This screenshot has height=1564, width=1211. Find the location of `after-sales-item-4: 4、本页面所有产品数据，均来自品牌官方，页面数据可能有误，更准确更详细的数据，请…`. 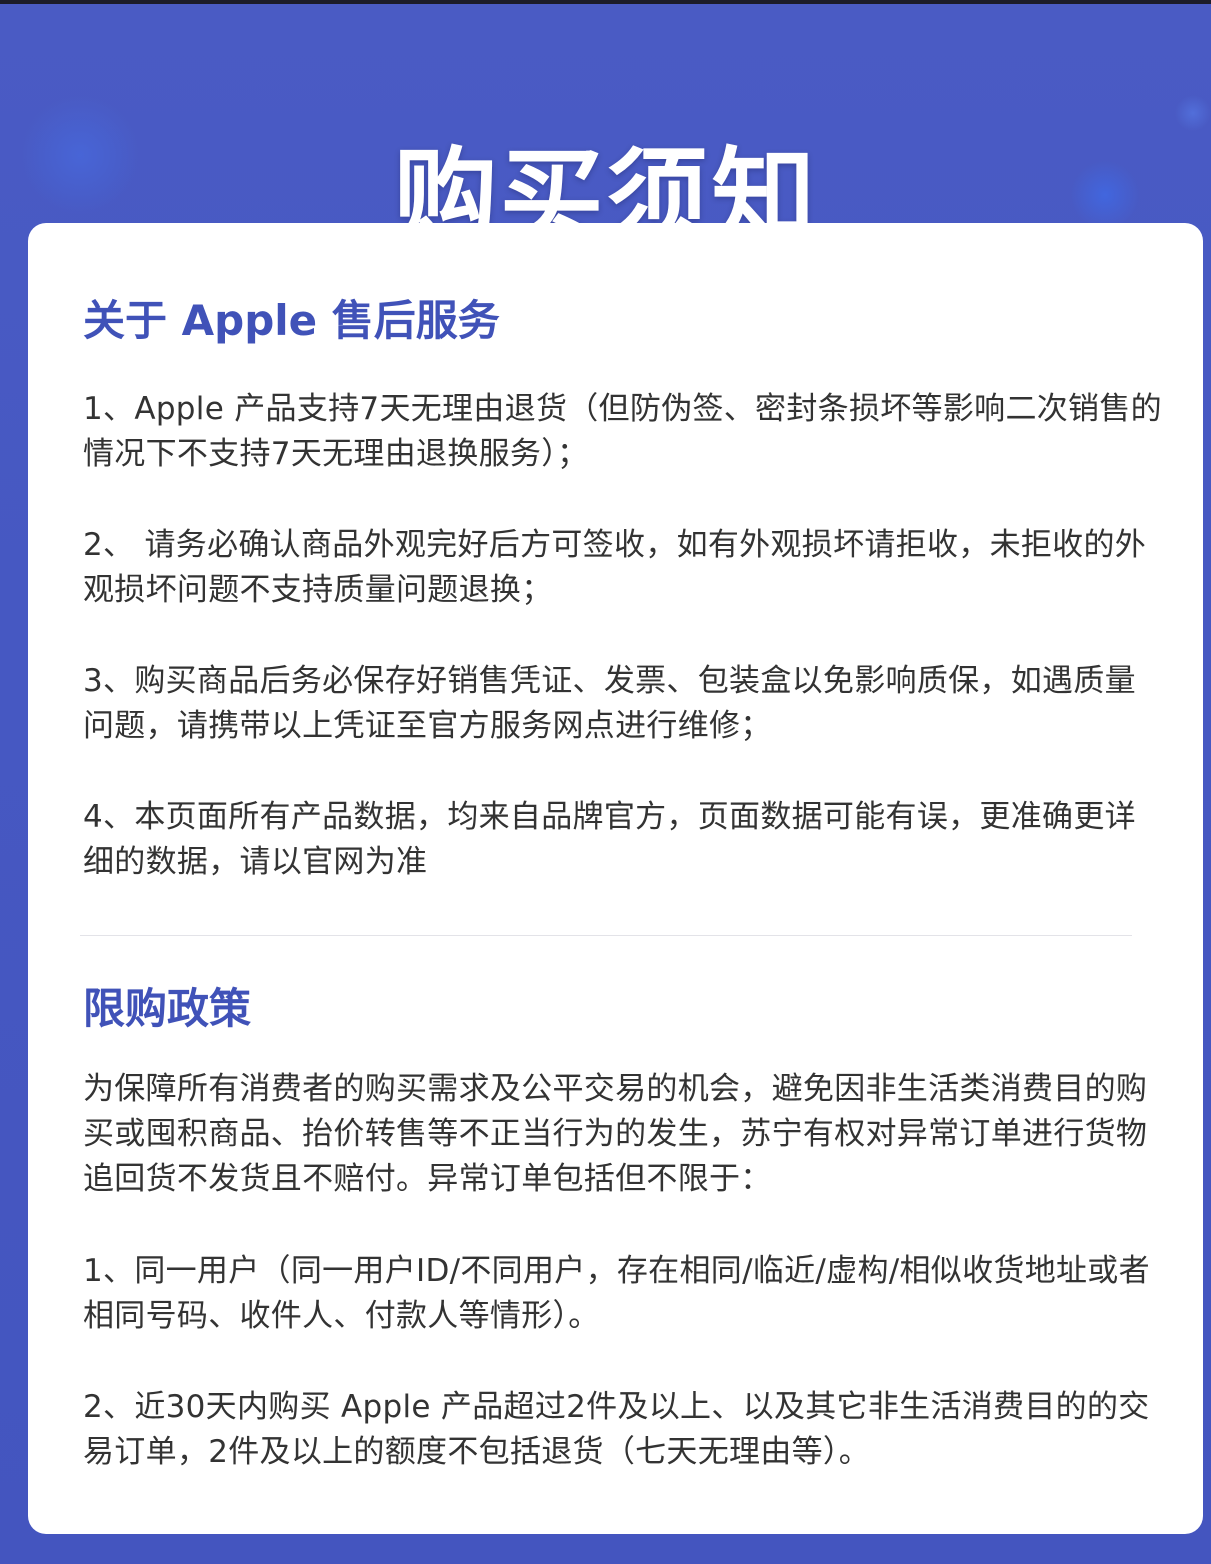

after-sales-item-4: 4、本页面所有产品数据，均来自品牌官方，页面数据可能有误，更准确更详细的数据，请… is located at coordinates (609, 839).